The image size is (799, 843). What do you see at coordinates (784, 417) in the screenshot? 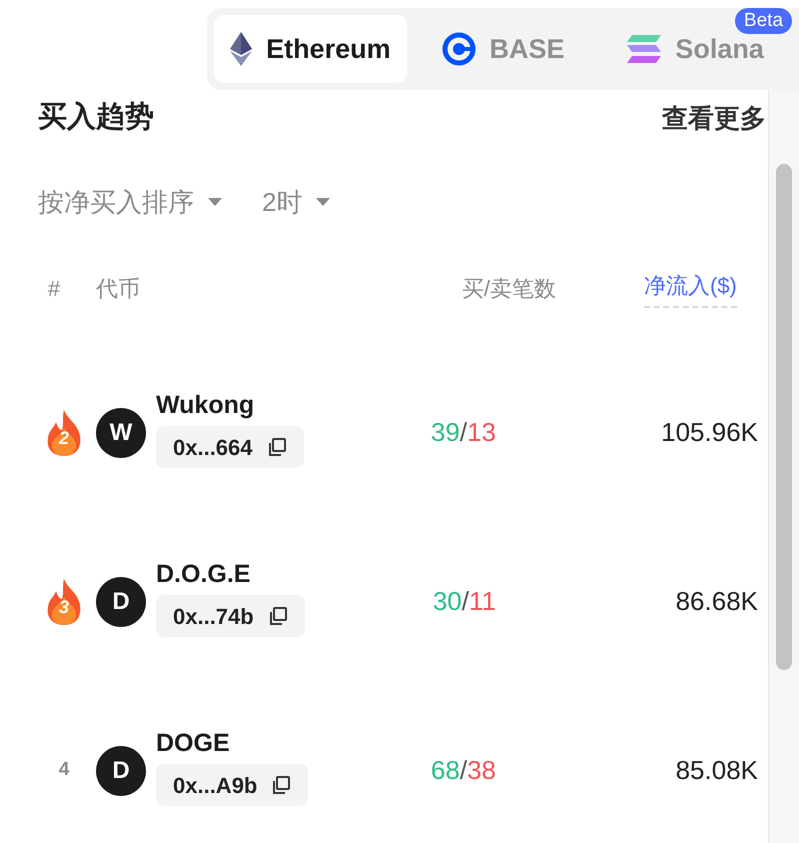
I see `scrollbar-thumb` at bounding box center [784, 417].